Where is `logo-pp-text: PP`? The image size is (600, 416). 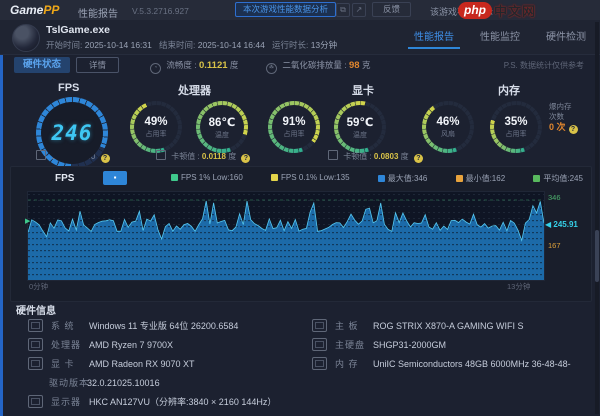
logo-pp-text: PP is located at coordinates (51, 10).